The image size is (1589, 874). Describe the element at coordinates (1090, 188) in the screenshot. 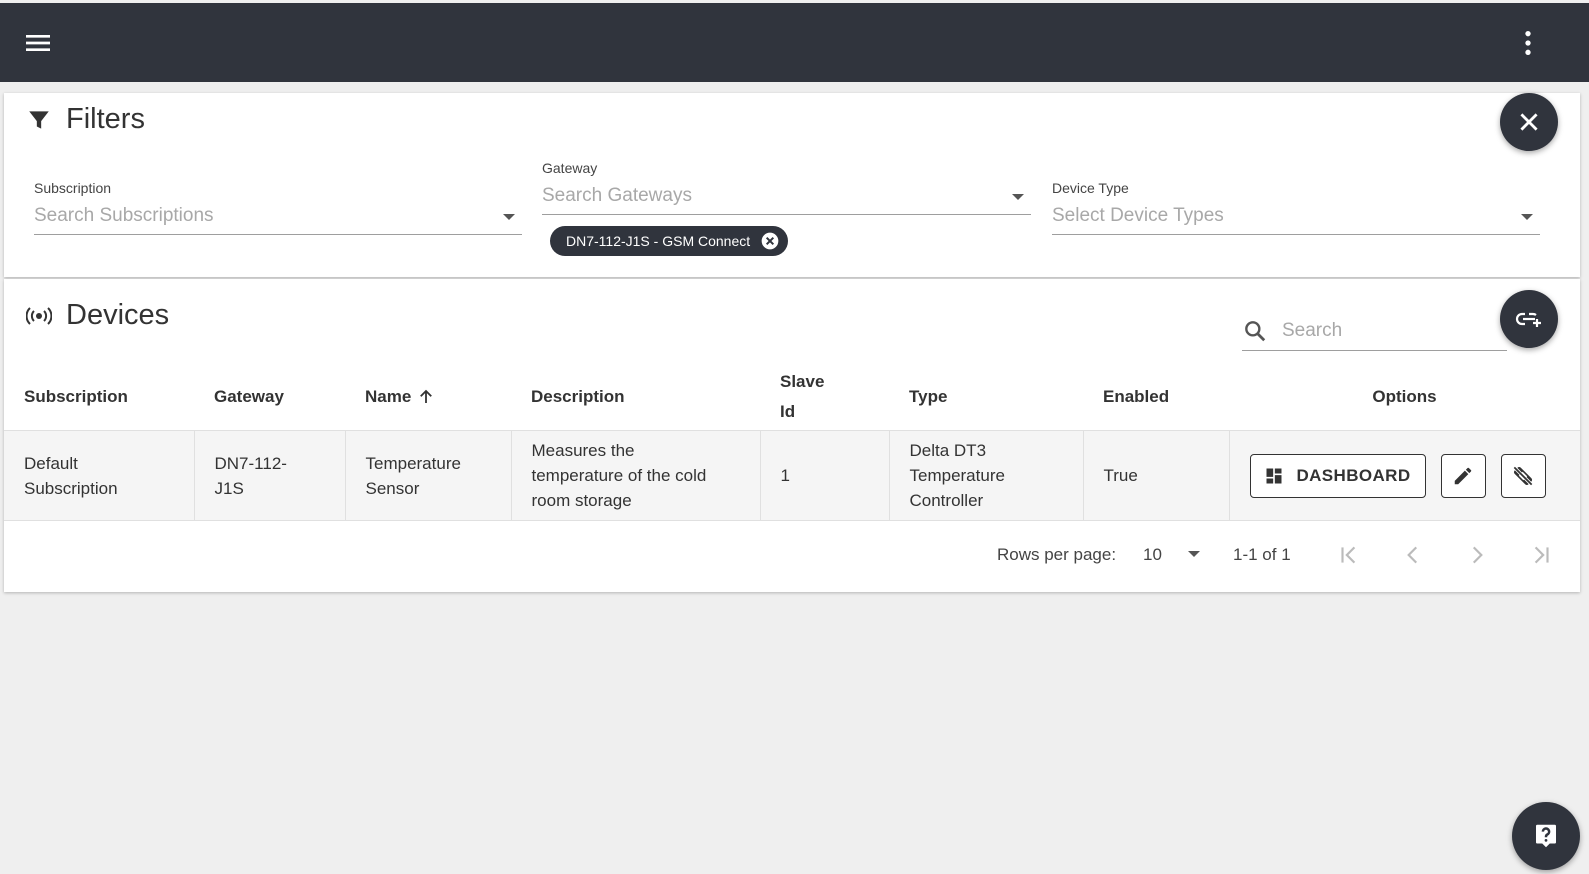

I see `device-type-label: Device Type` at that location.